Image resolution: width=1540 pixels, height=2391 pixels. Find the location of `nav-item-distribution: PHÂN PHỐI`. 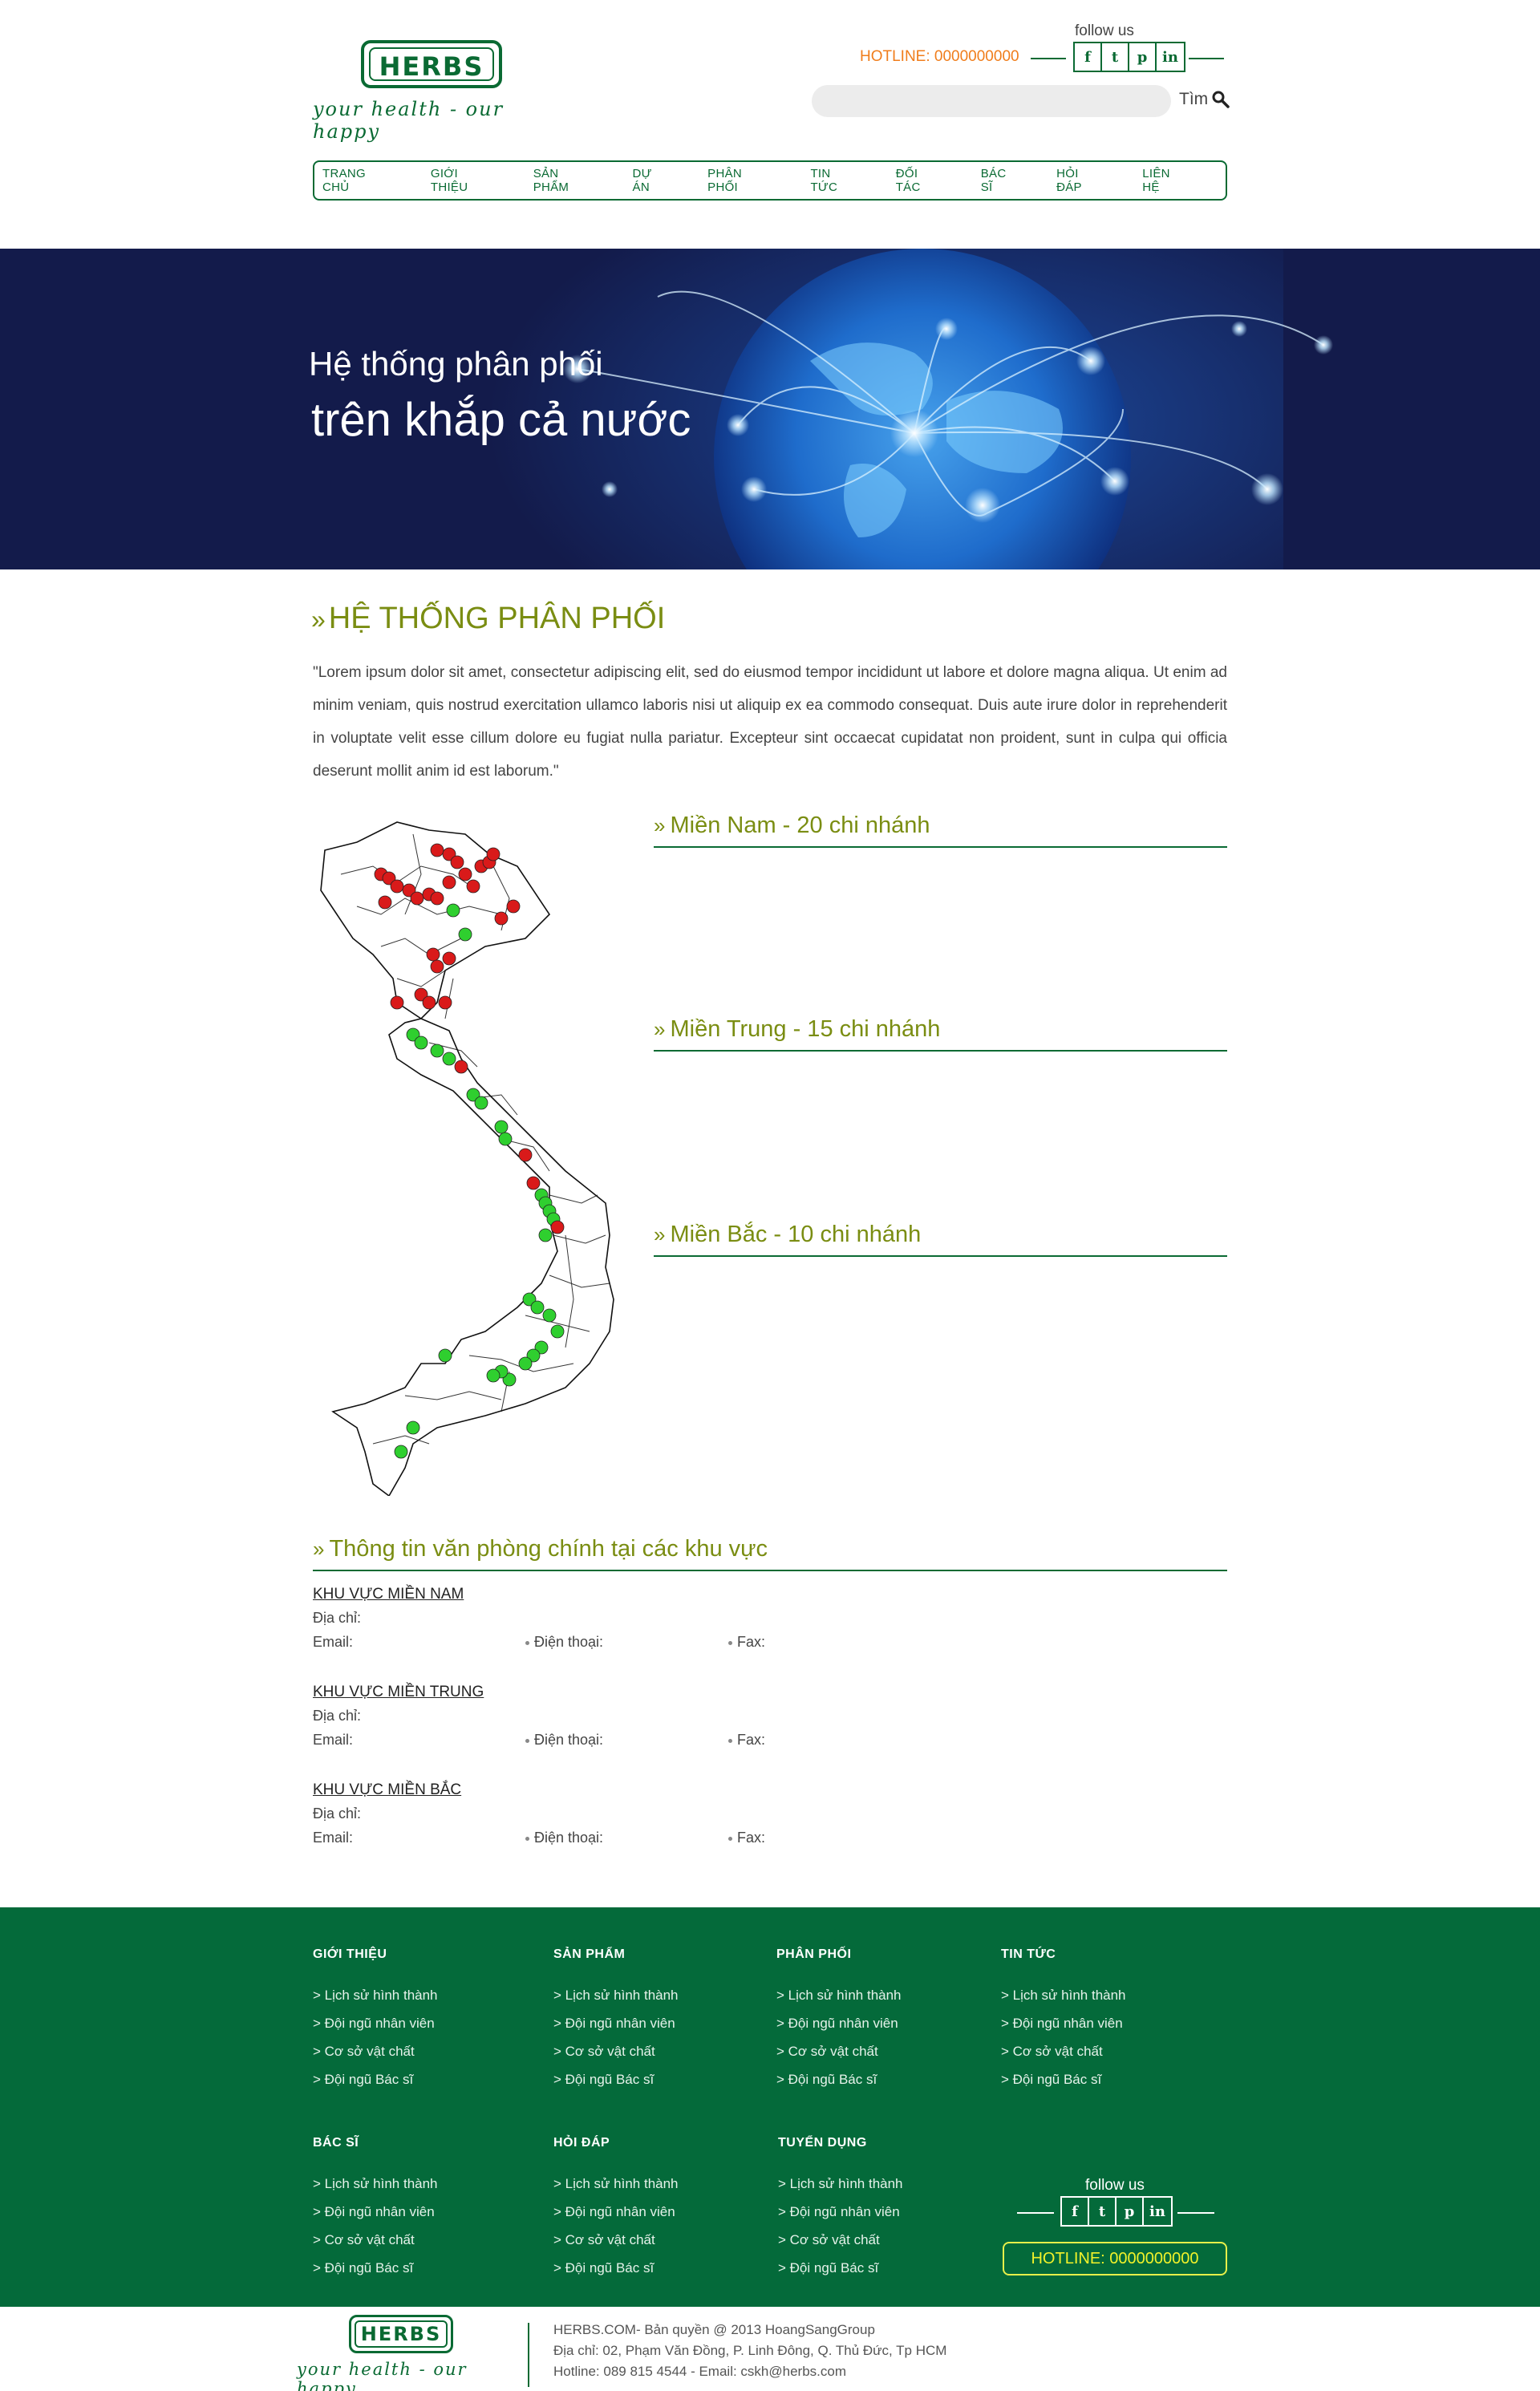

nav-item-distribution: PHÂN PHỐI is located at coordinates (741, 180).